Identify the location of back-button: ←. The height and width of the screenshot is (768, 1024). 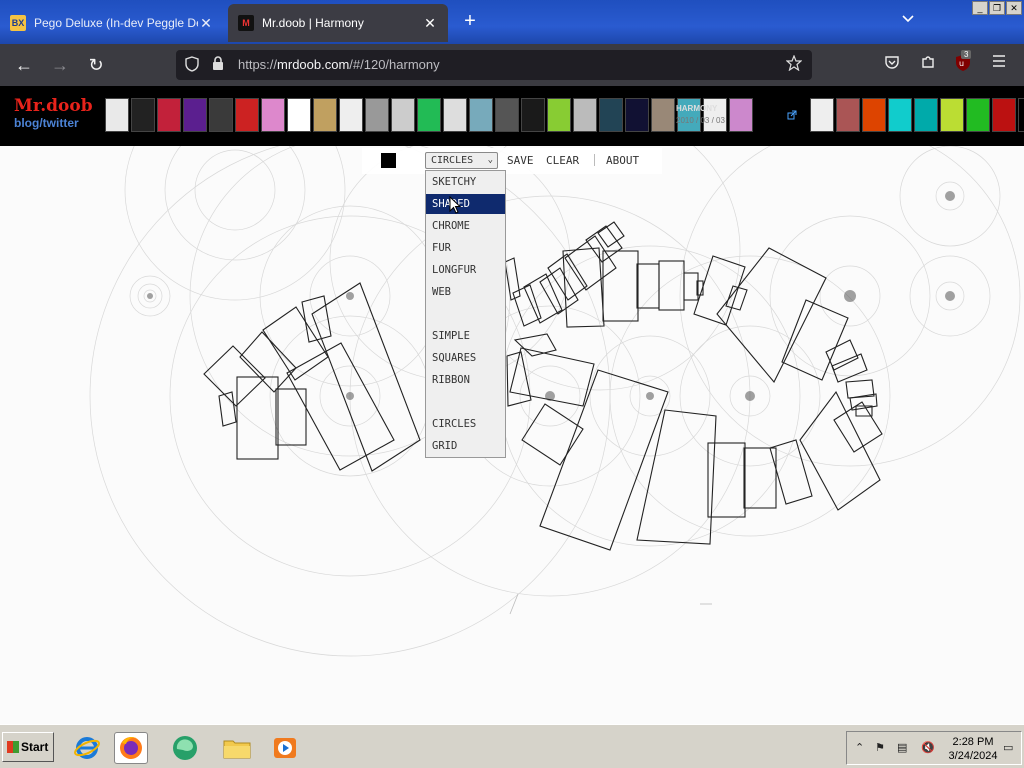
(24, 65).